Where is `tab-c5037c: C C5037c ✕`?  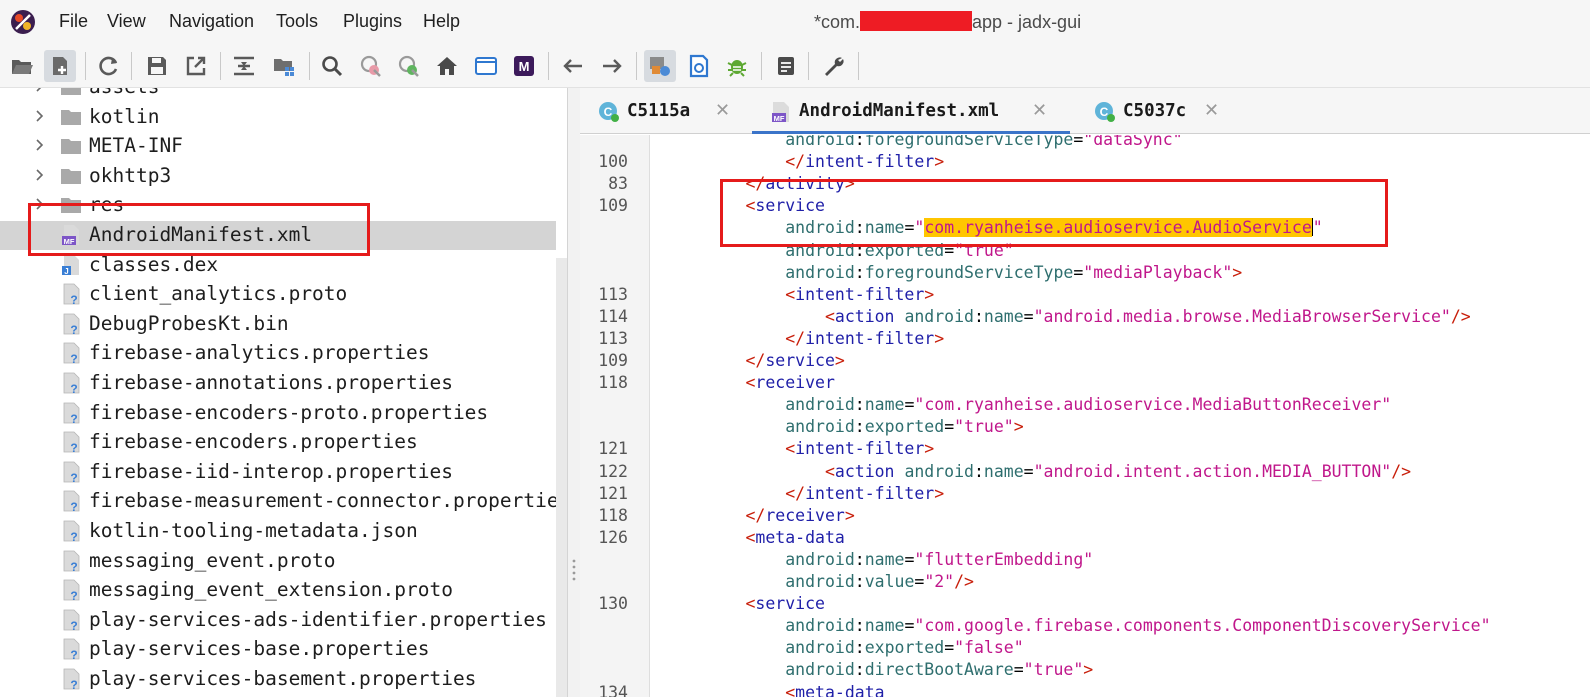 tab-c5037c: C C5037c ✕ is located at coordinates (1156, 111).